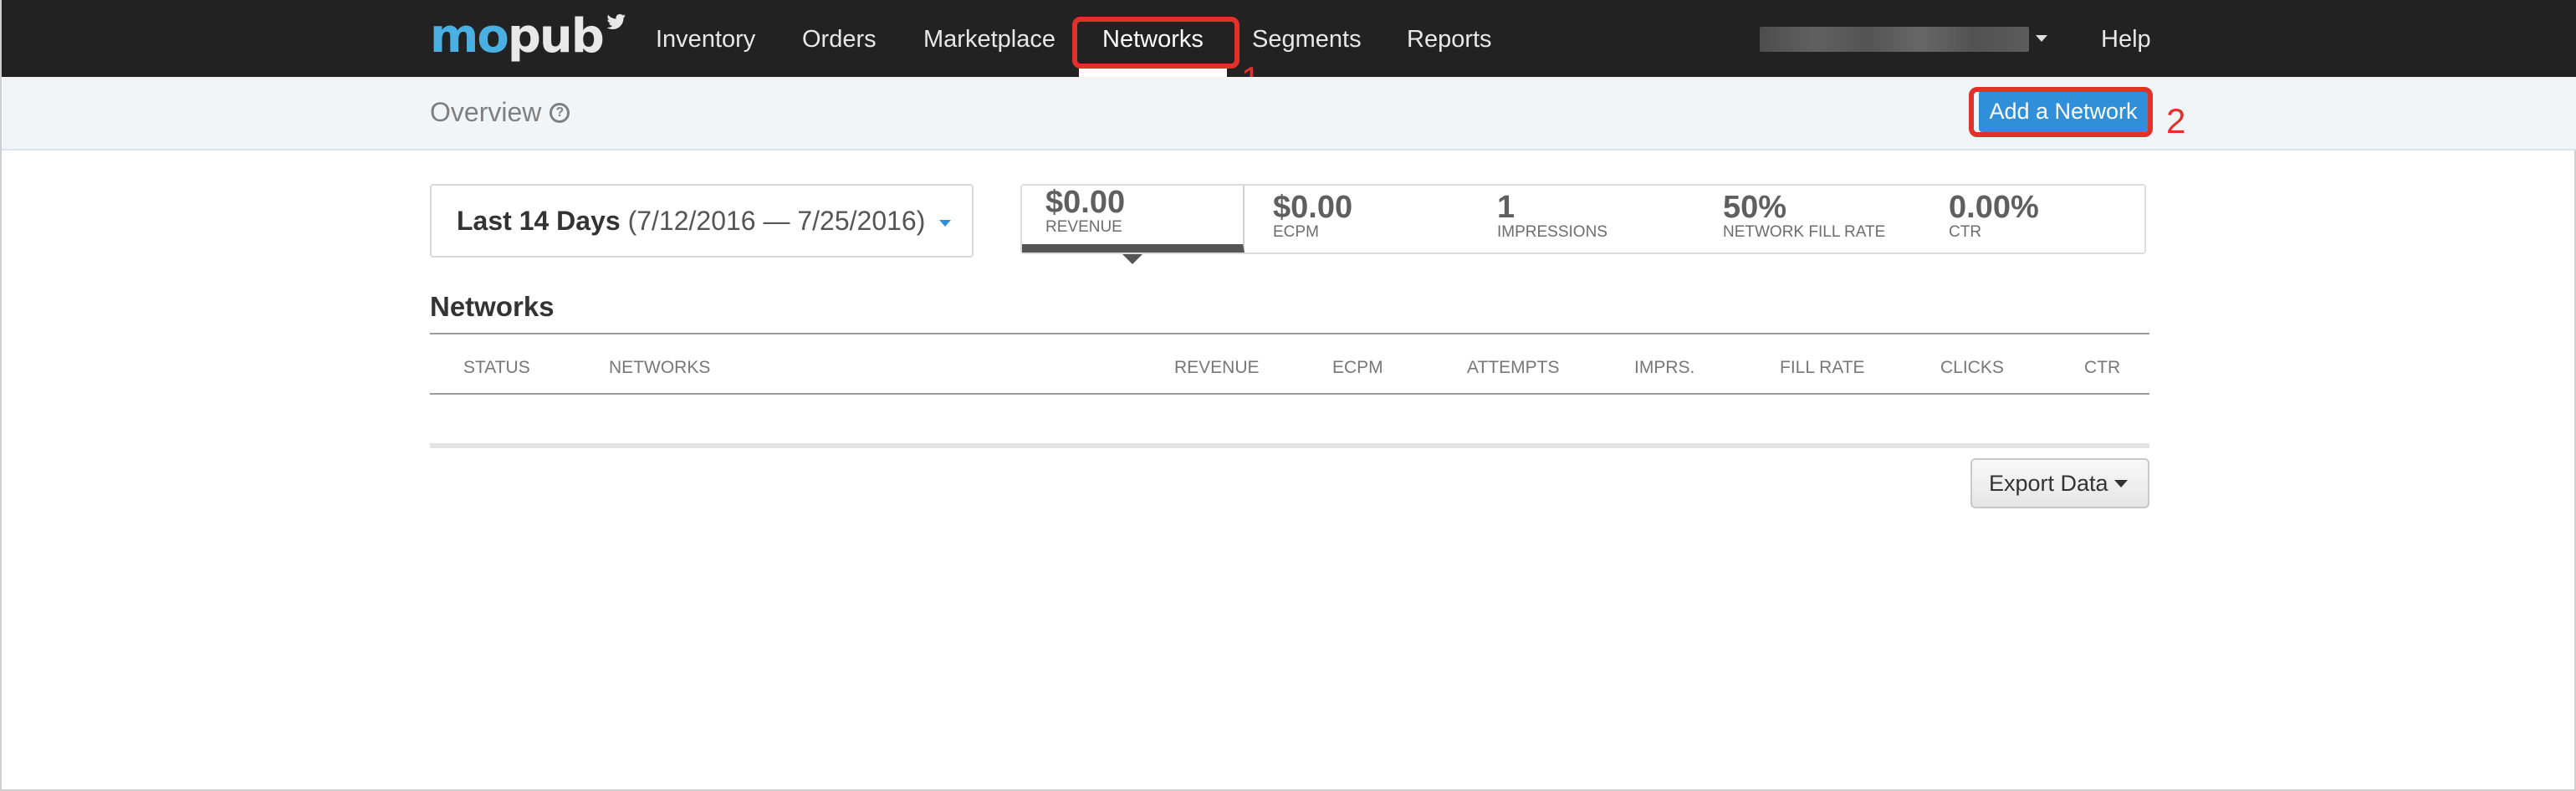  Describe the element at coordinates (2041, 220) in the screenshot. I see `stat-ctr: 0.00% CTR` at that location.